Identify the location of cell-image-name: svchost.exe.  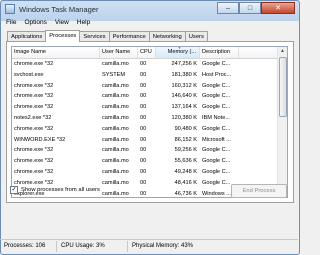
(29, 74).